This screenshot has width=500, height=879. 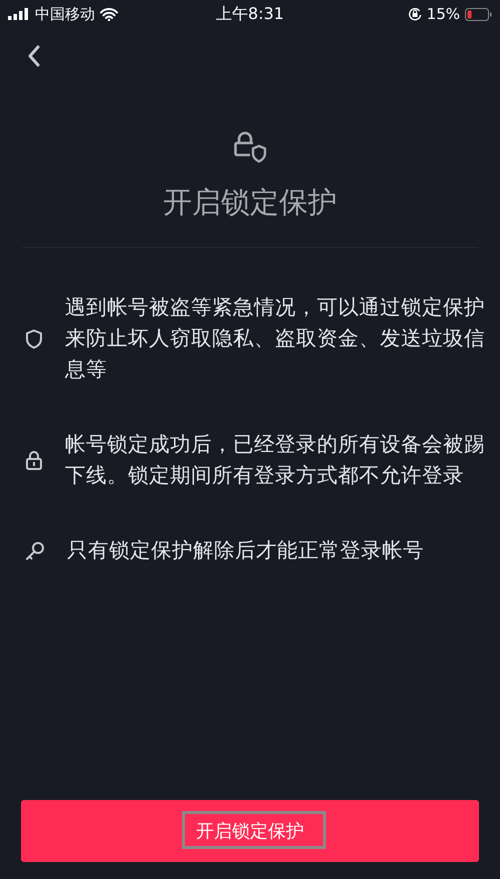 I want to click on carrier-name: 中国移动, so click(x=65, y=14).